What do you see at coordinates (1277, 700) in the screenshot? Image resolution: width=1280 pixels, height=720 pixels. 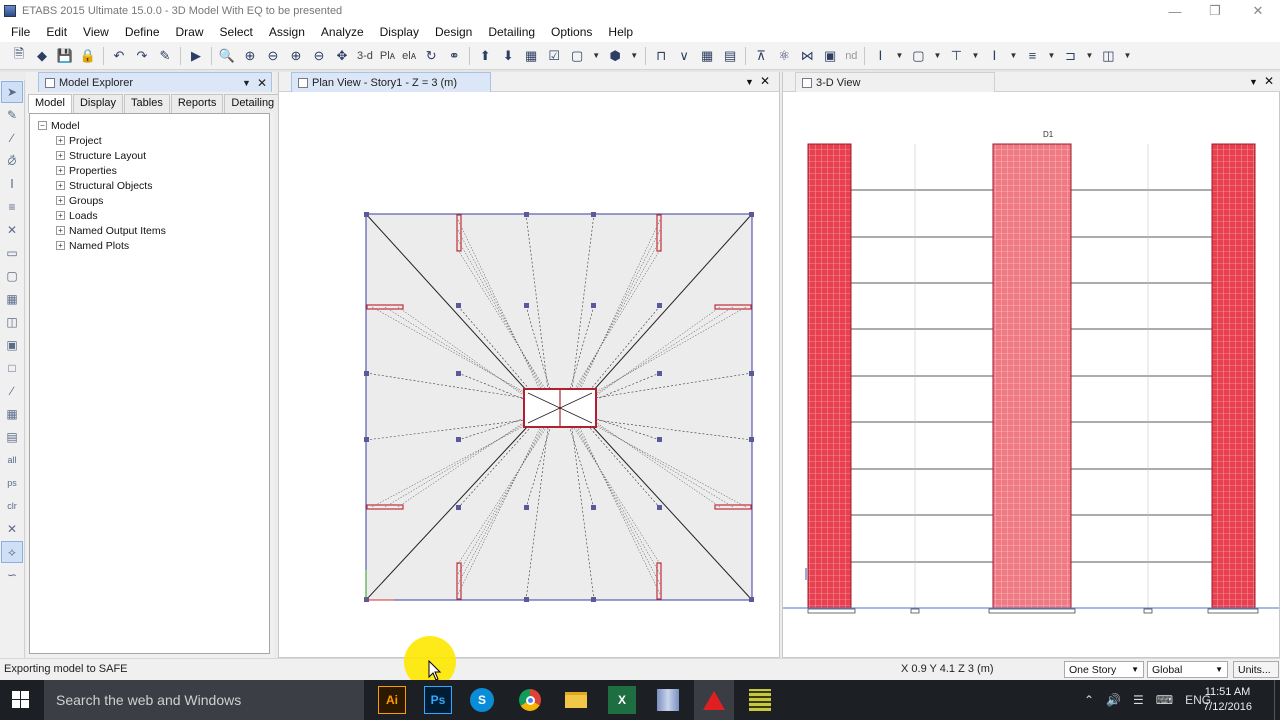 I see `show-desktop-button` at bounding box center [1277, 700].